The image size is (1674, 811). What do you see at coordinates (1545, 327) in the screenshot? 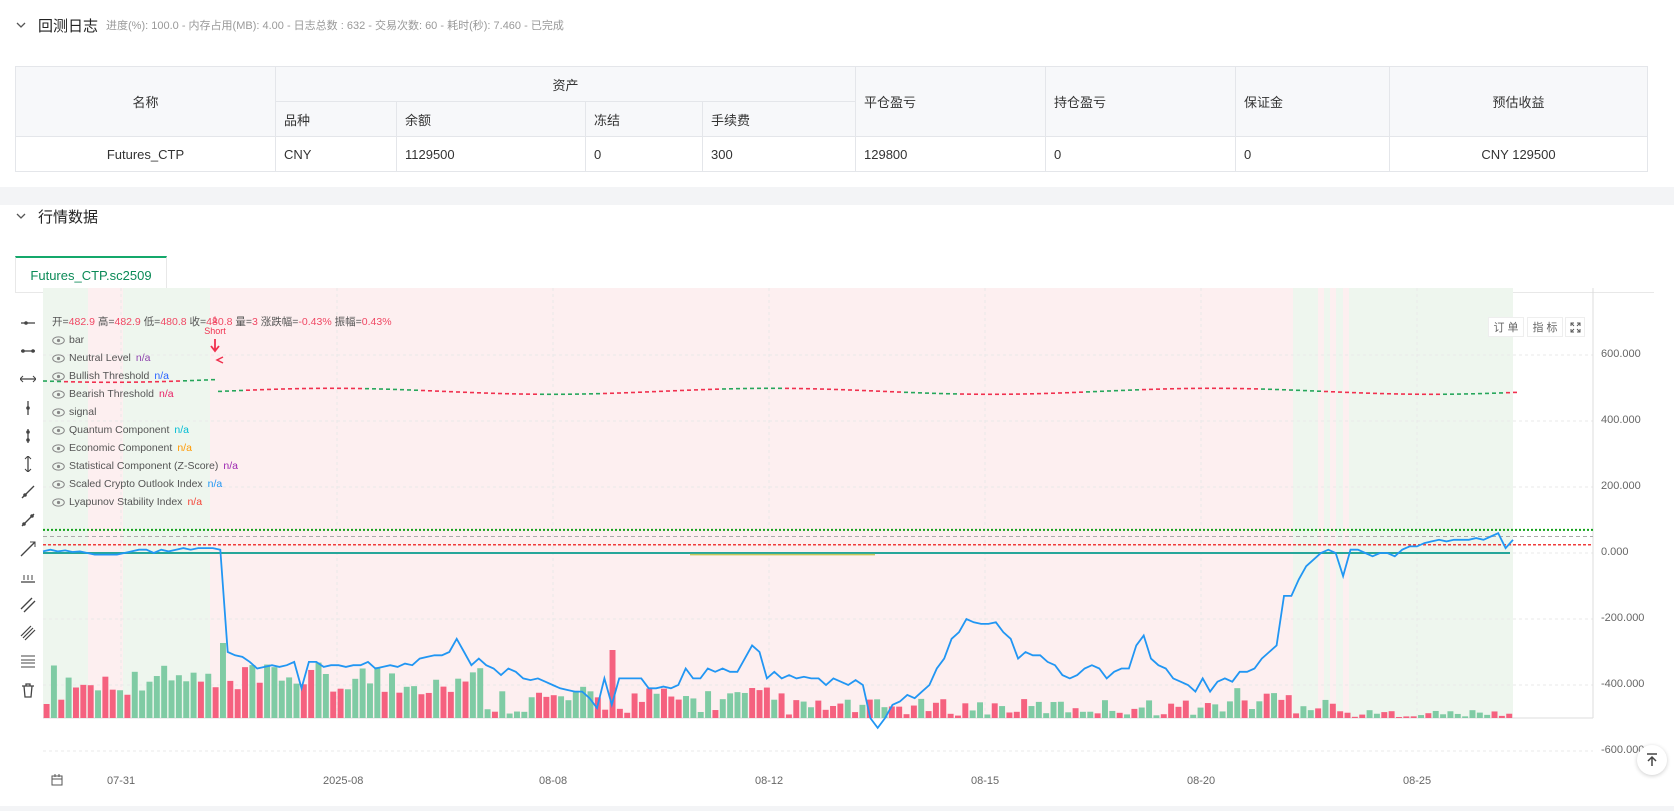
I see `indicators-button: 指 标` at bounding box center [1545, 327].